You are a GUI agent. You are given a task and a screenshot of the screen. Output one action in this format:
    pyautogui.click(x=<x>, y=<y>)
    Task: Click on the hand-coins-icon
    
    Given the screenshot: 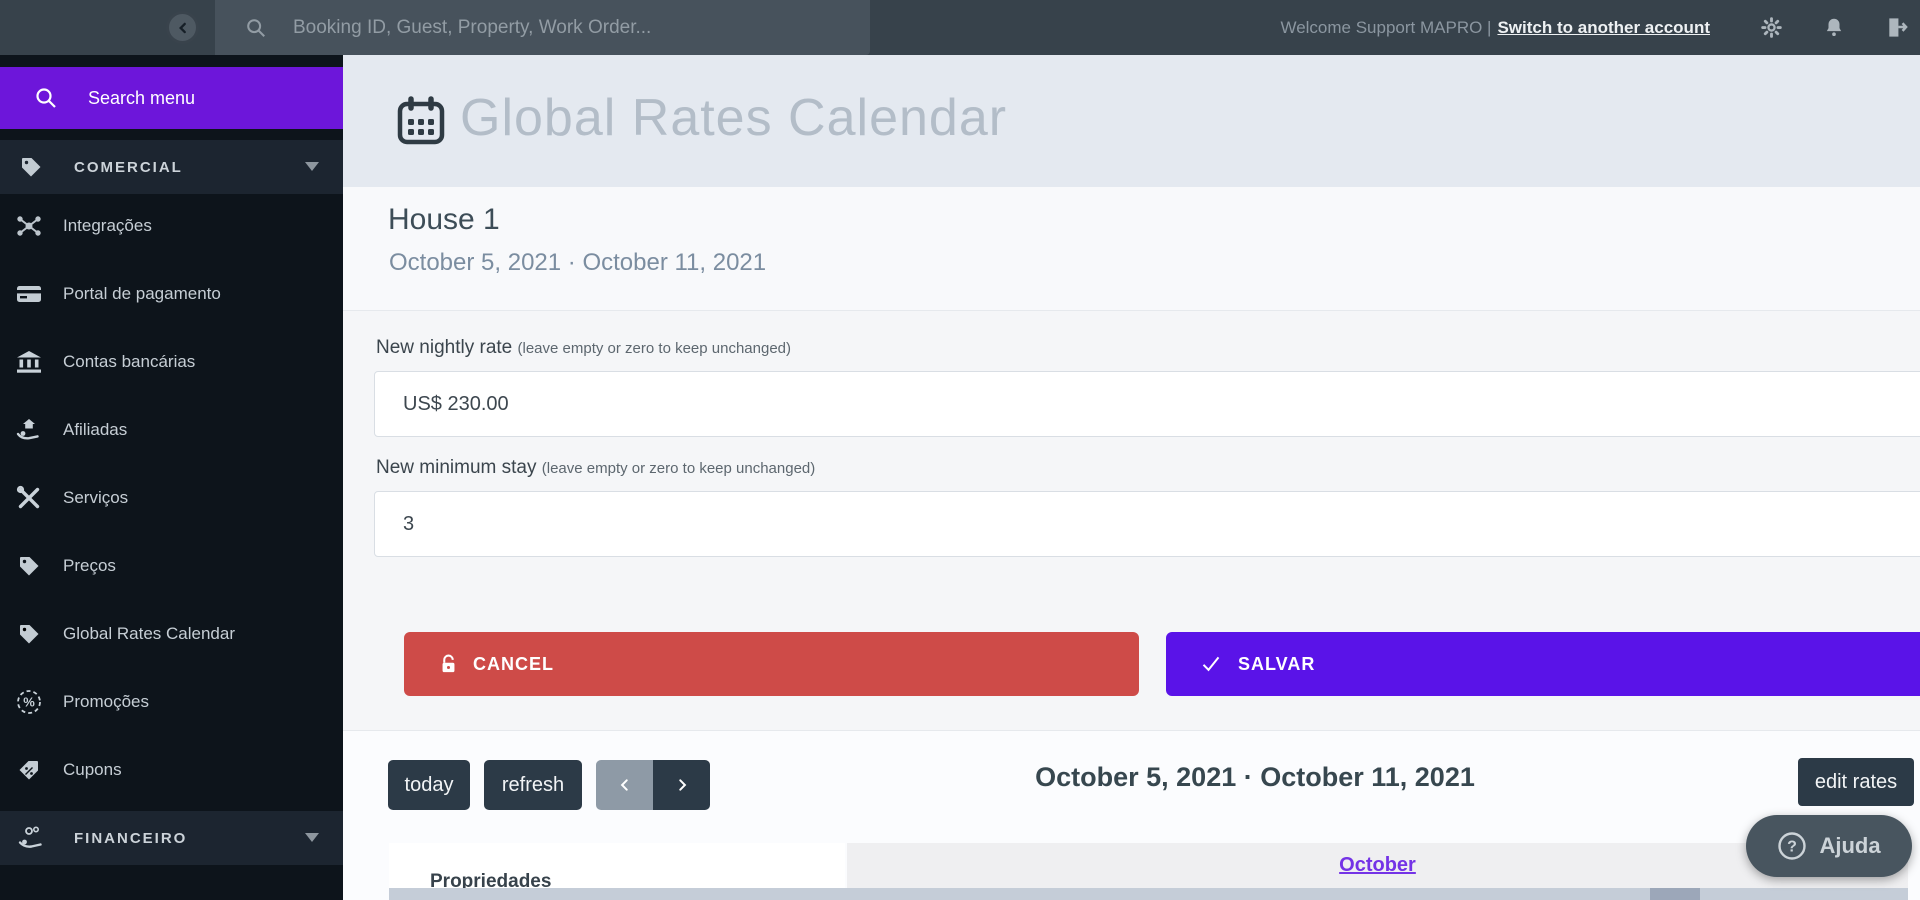 What is the action you would take?
    pyautogui.click(x=31, y=838)
    